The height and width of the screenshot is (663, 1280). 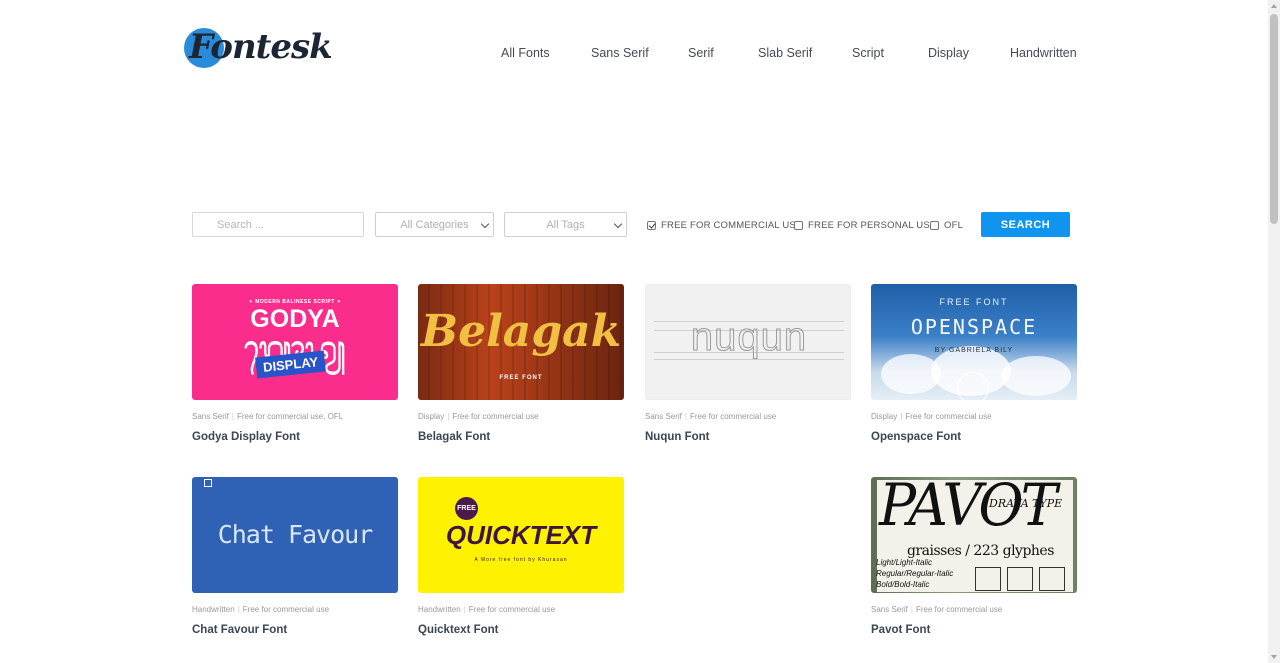 I want to click on art-sub-text: FREE FONT, so click(x=521, y=378).